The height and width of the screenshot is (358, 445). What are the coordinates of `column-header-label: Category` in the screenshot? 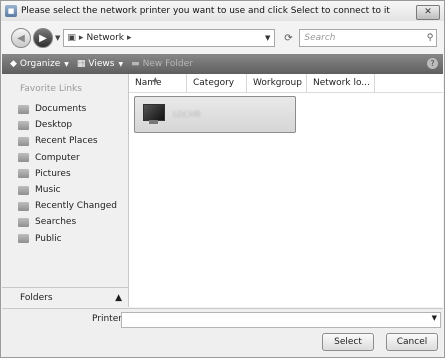 It's located at (214, 83).